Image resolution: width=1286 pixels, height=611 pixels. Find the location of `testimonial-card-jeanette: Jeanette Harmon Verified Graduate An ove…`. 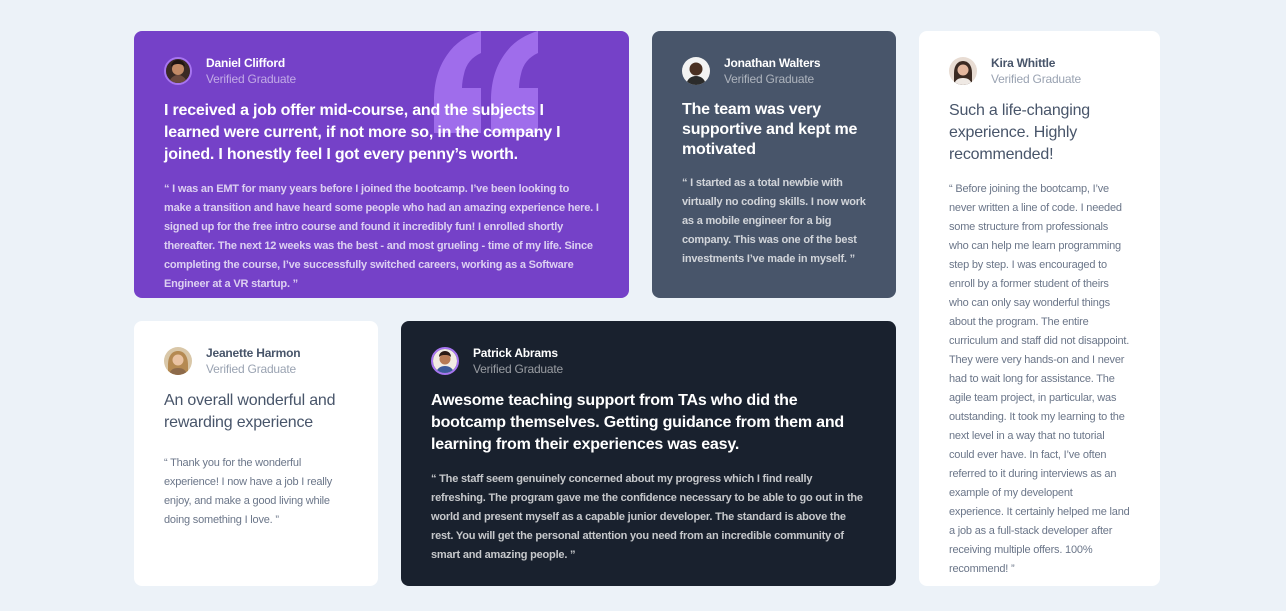

testimonial-card-jeanette: Jeanette Harmon Verified Graduate An ove… is located at coordinates (256, 453).